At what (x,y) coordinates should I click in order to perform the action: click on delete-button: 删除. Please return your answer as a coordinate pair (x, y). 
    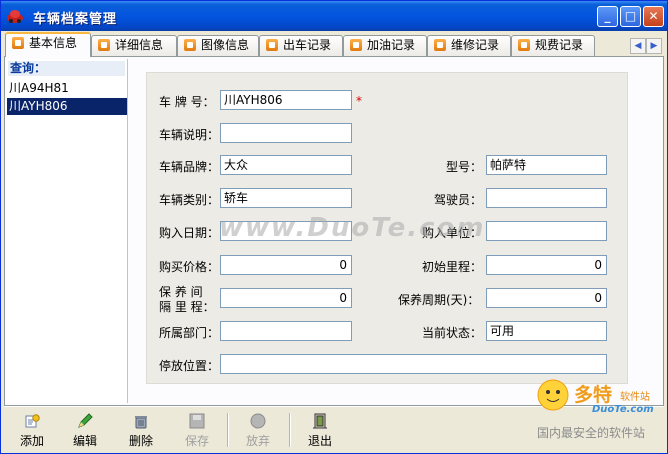
    Looking at the image, I should click on (141, 430).